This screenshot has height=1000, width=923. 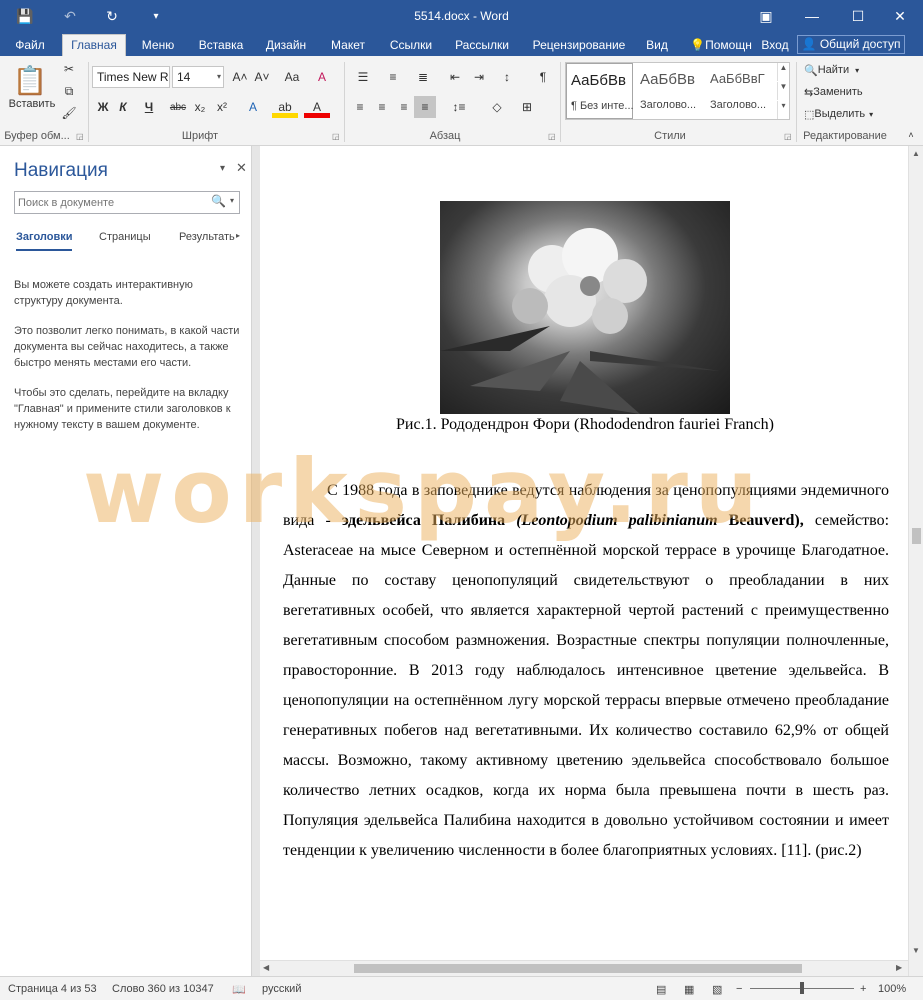 I want to click on text-effects-button: A, so click(x=253, y=107).